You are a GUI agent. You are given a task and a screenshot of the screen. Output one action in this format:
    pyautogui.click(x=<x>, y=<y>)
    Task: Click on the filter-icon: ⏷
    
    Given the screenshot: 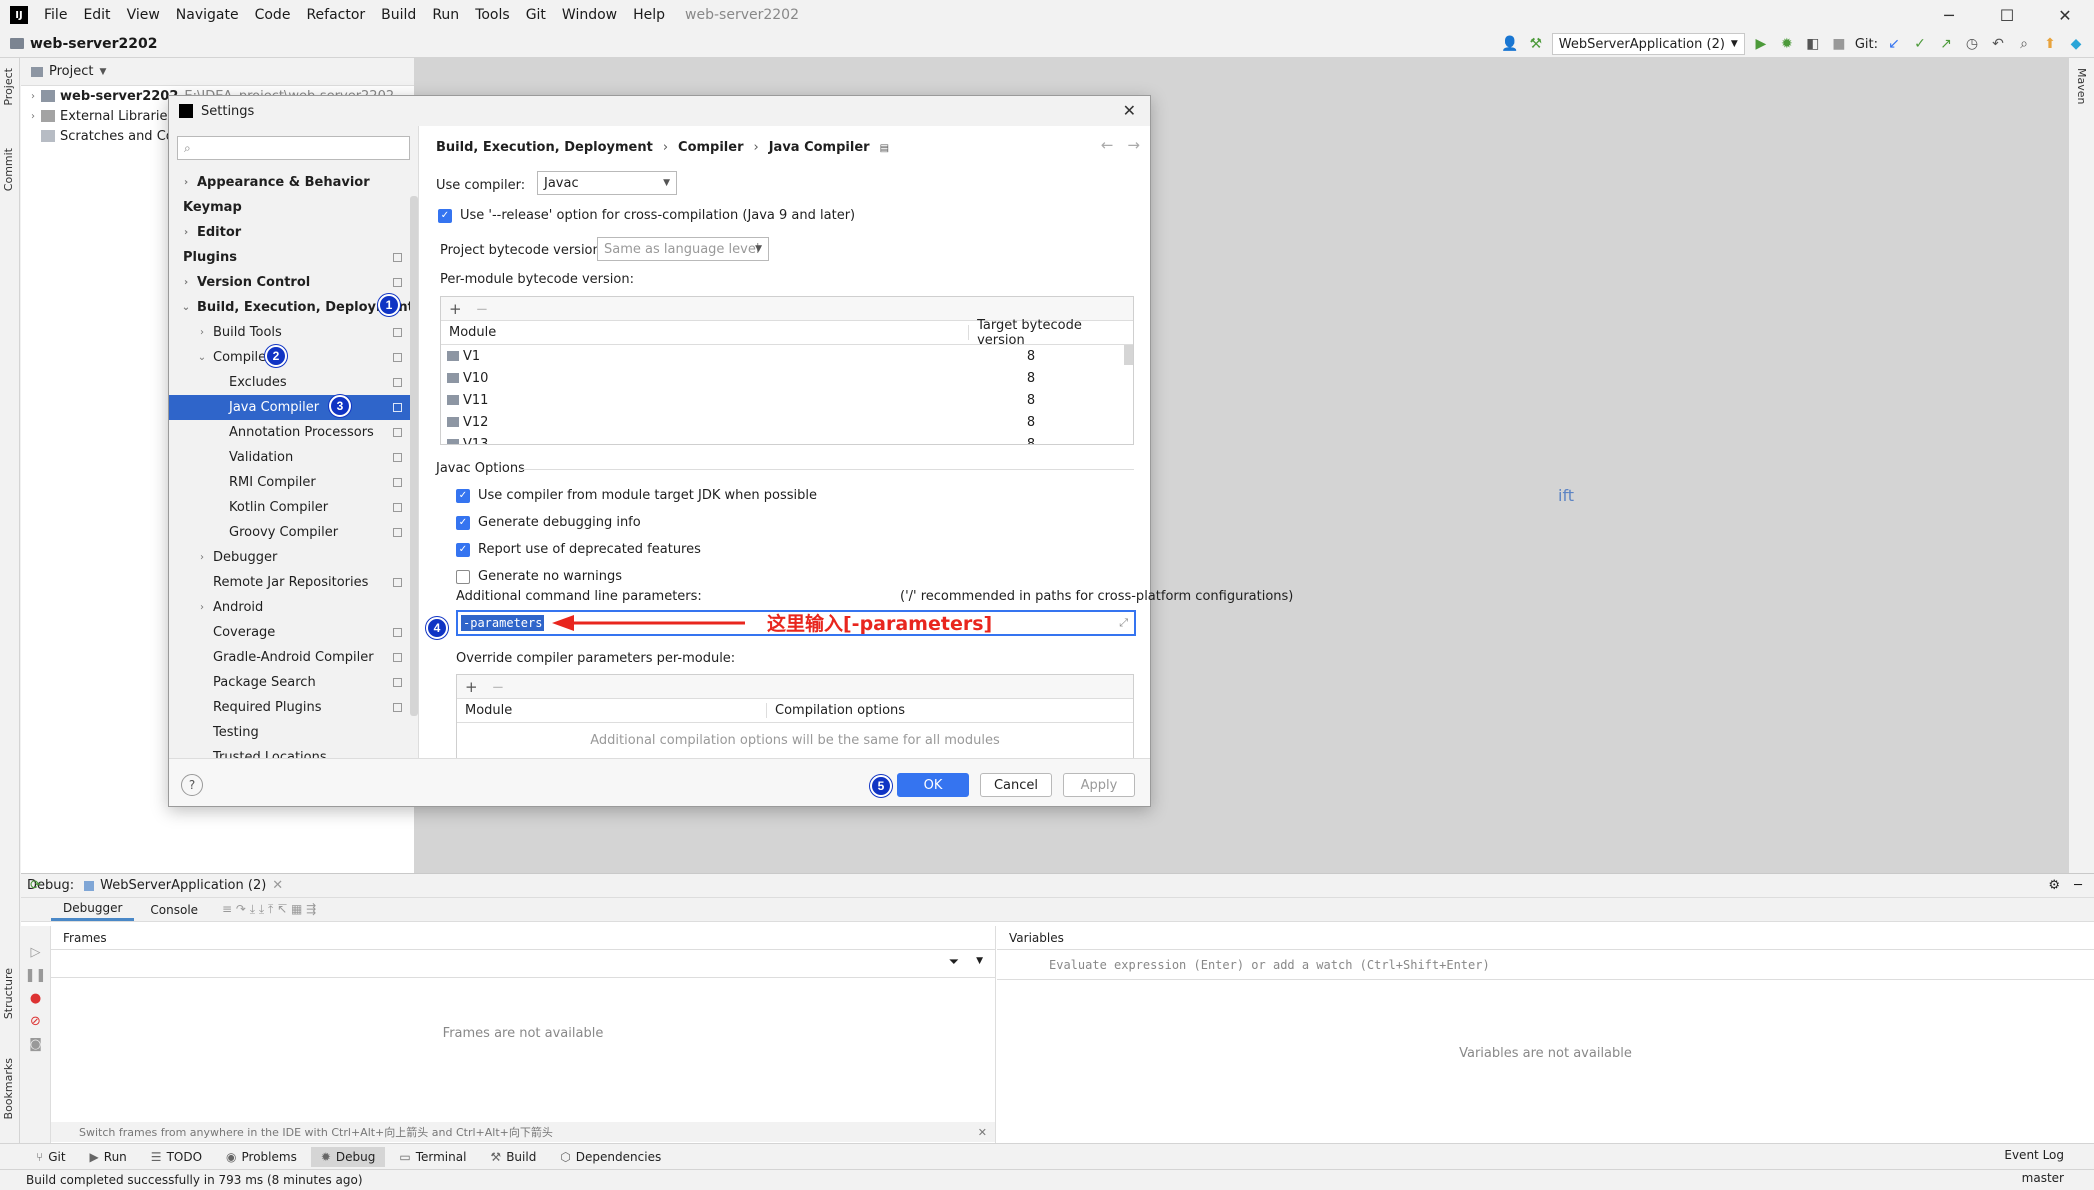 What is the action you would take?
    pyautogui.click(x=954, y=962)
    